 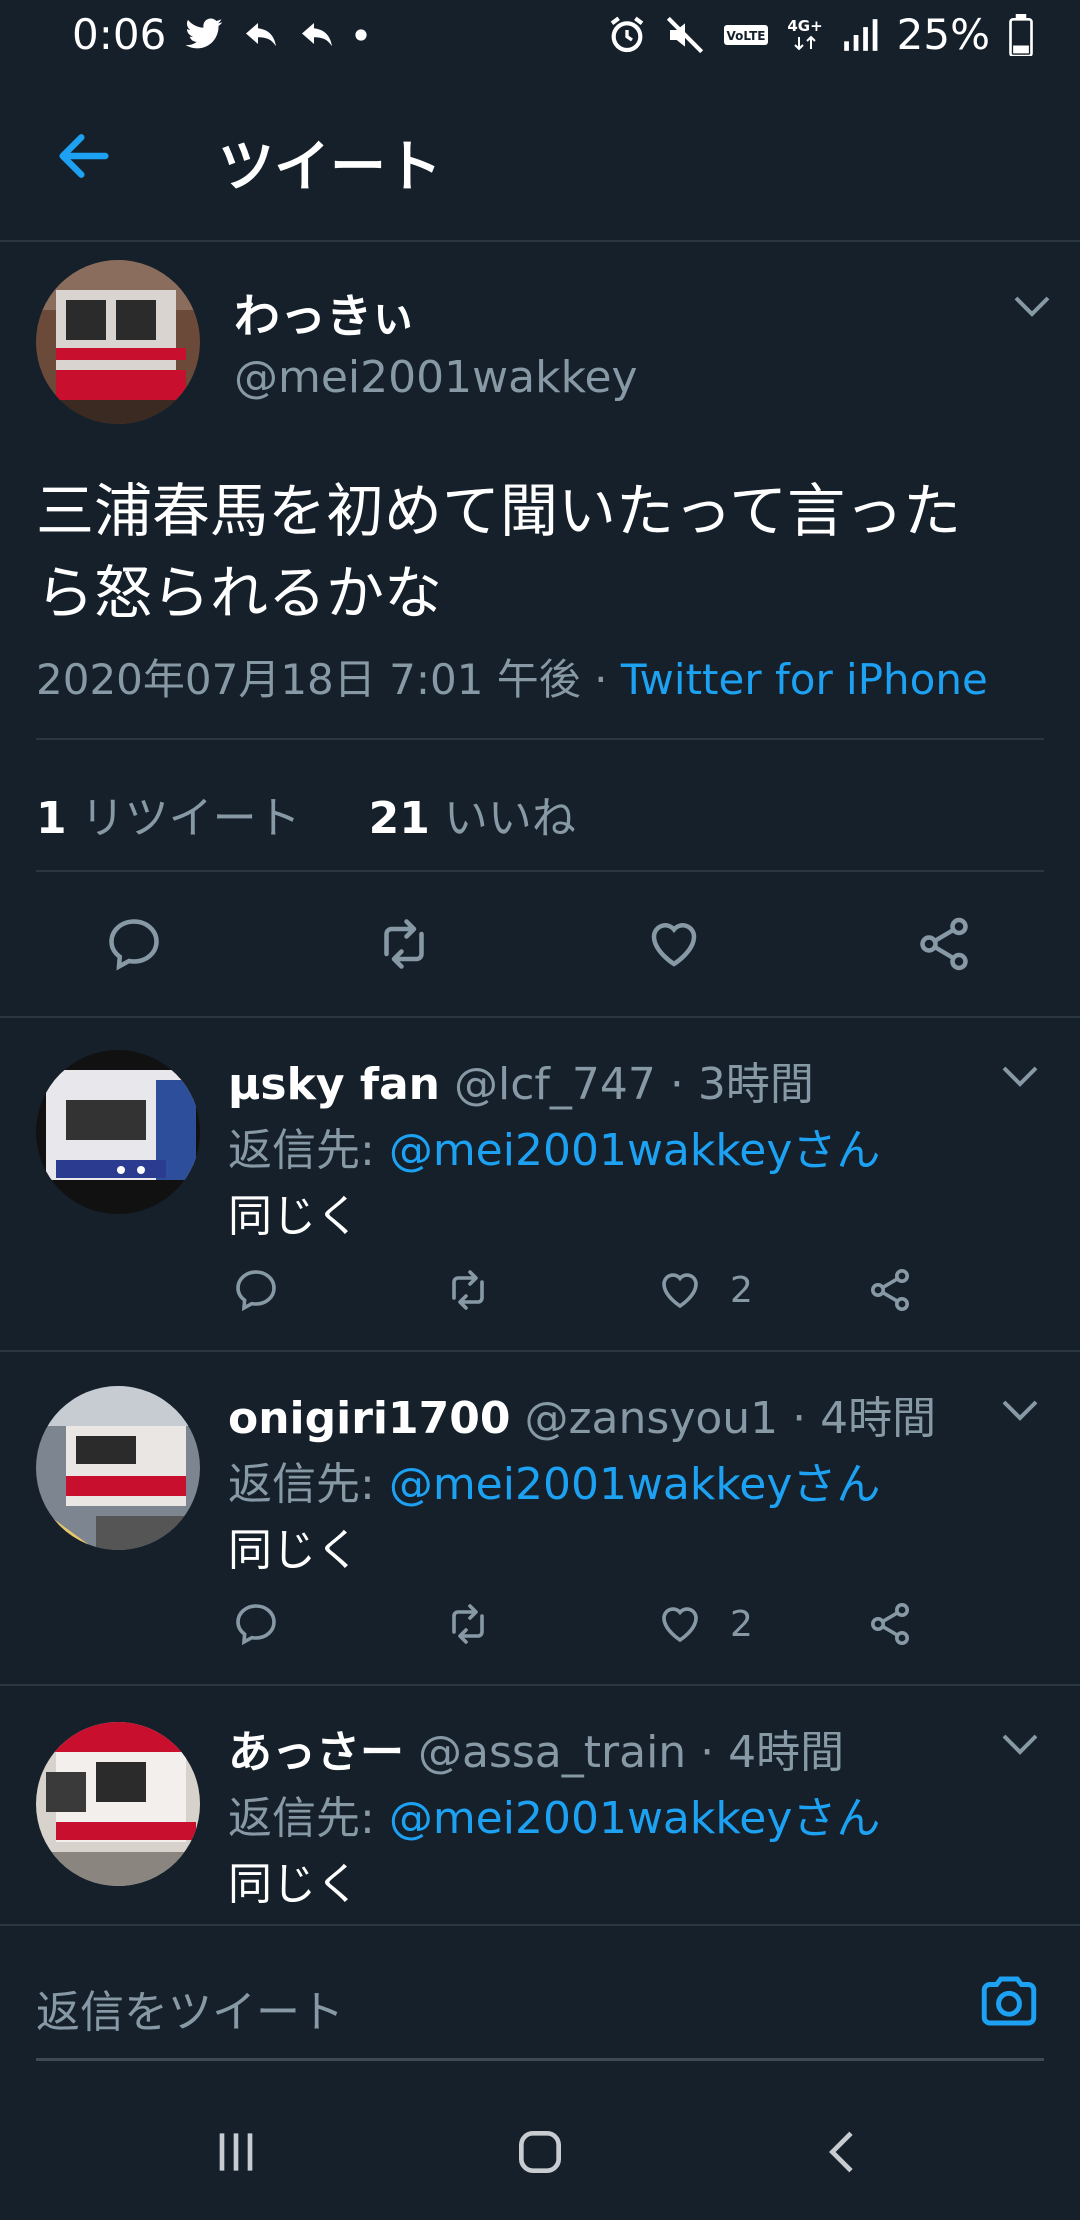 I want to click on home-icon, so click(x=540, y=2152).